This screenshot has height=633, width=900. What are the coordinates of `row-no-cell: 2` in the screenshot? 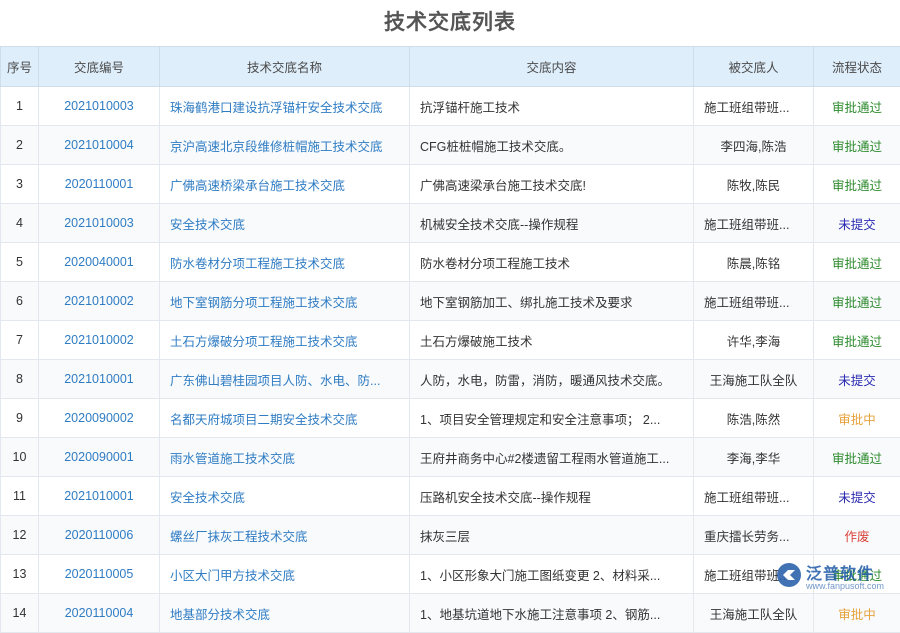 It's located at (20, 145).